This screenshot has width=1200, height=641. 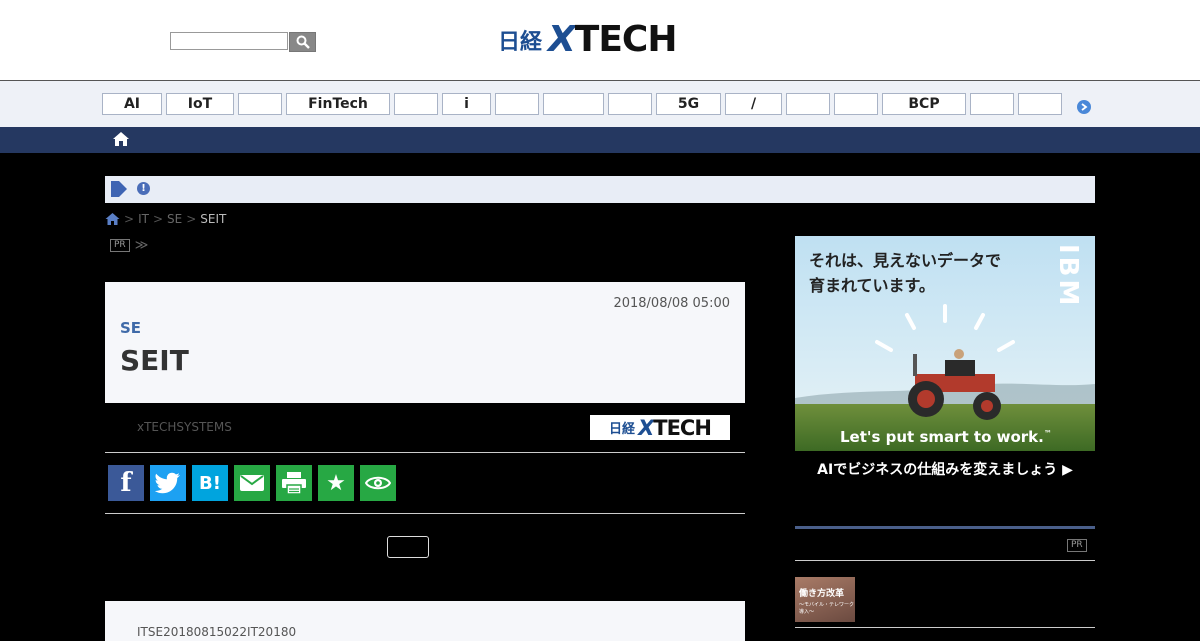 What do you see at coordinates (132, 104) in the screenshot?
I see `tag-ai: AI` at bounding box center [132, 104].